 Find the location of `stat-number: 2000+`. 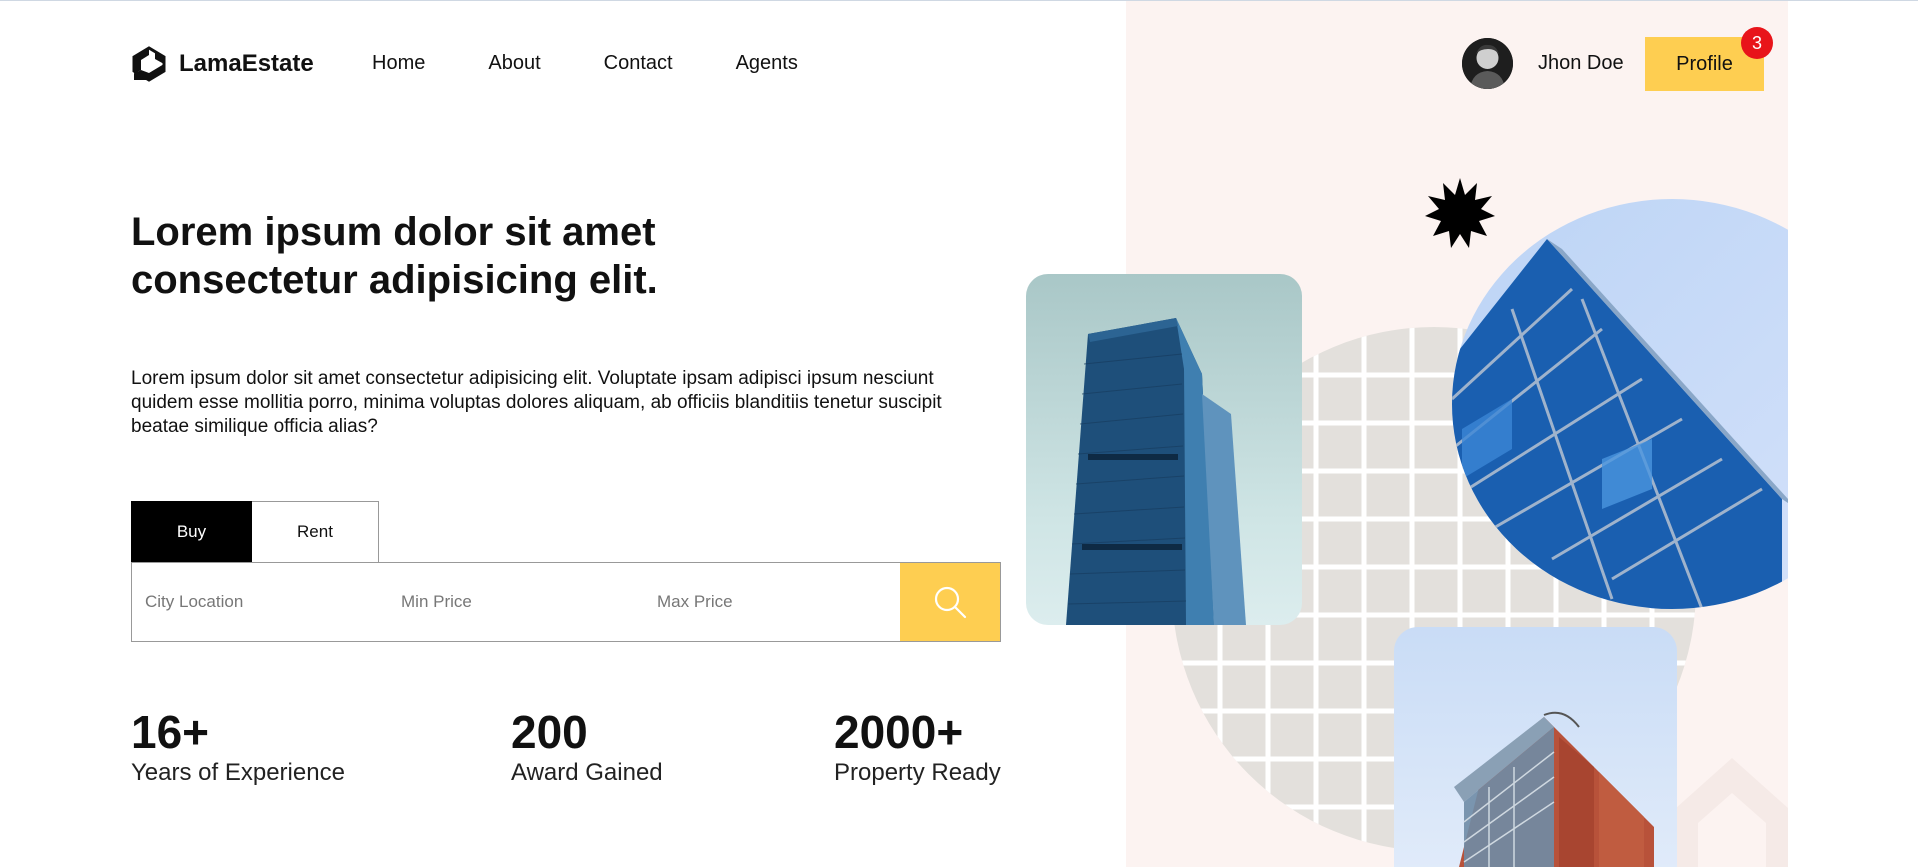

stat-number: 2000+ is located at coordinates (899, 732).